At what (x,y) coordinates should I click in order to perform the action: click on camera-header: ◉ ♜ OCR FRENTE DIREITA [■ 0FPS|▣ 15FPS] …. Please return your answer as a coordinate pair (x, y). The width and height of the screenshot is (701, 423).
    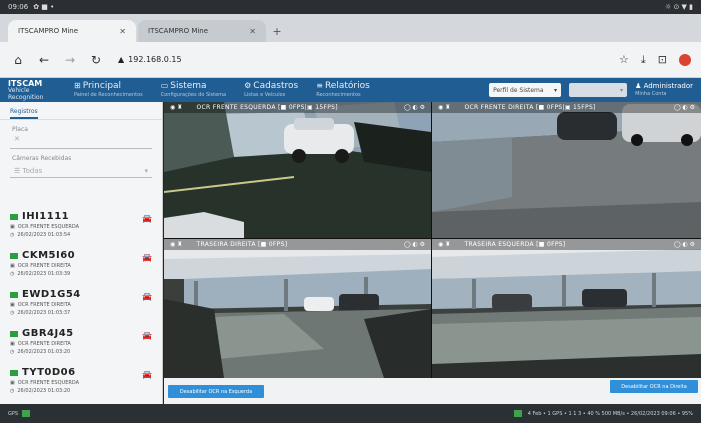
    Looking at the image, I should click on (566, 107).